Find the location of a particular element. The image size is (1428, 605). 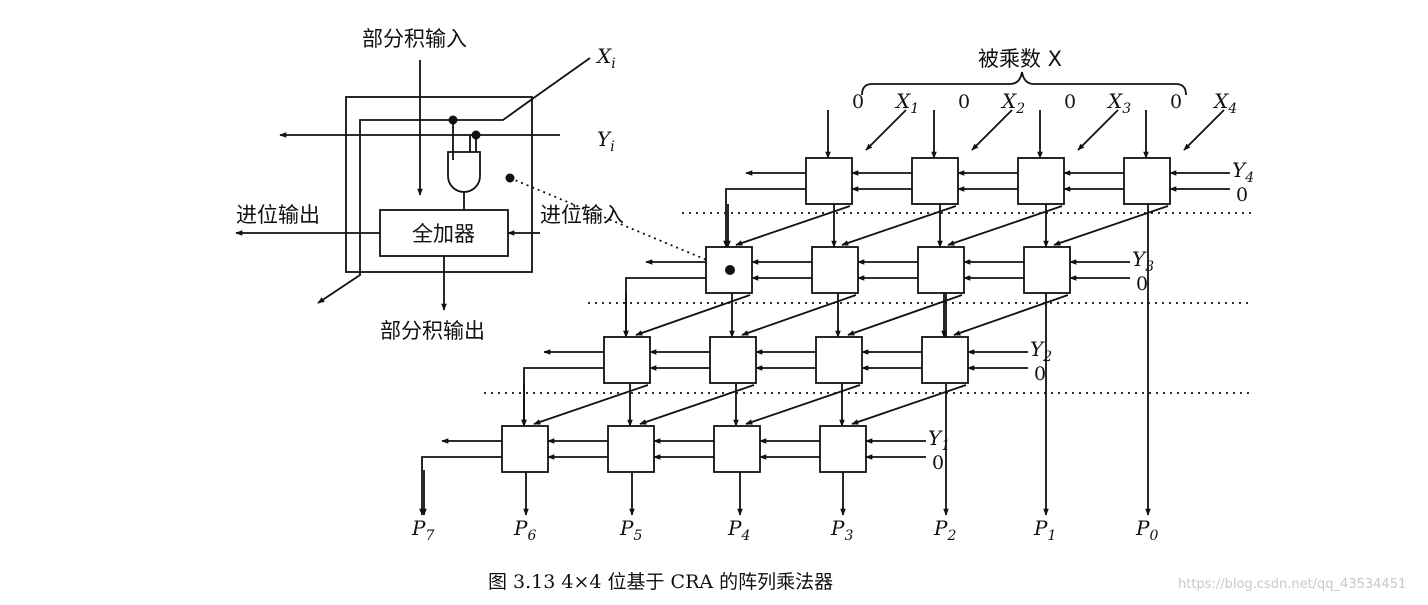

x-input-label: X2 is located at coordinates (1012, 103).